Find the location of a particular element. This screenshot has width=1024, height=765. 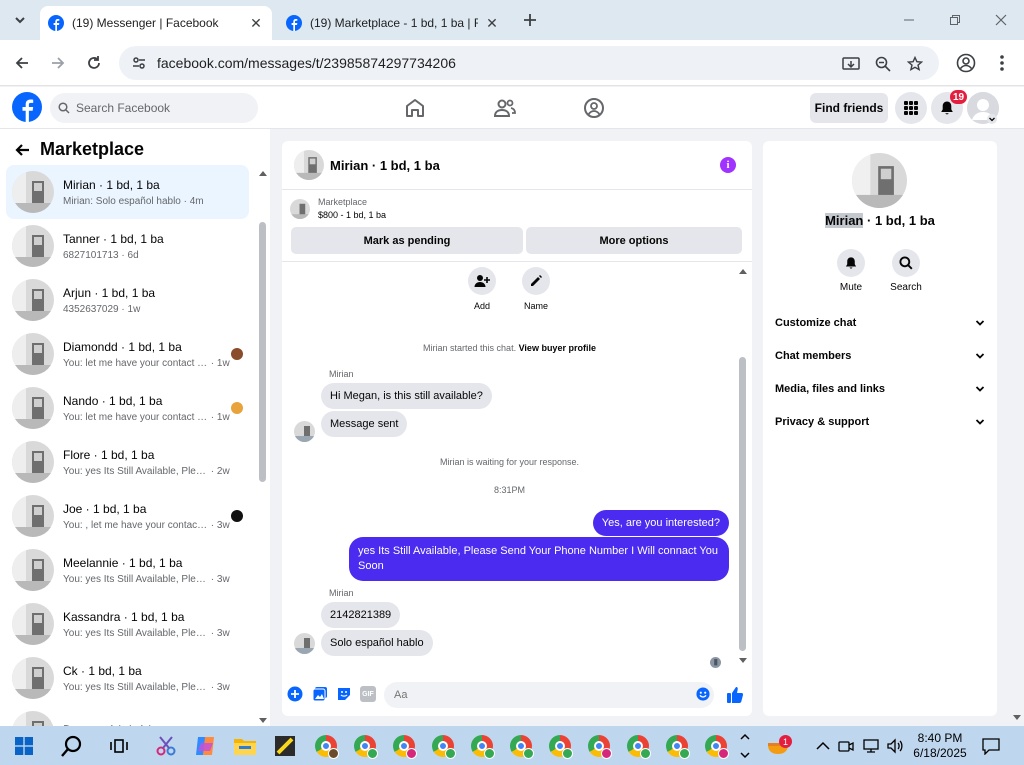

new-tab-button is located at coordinates (530, 20).